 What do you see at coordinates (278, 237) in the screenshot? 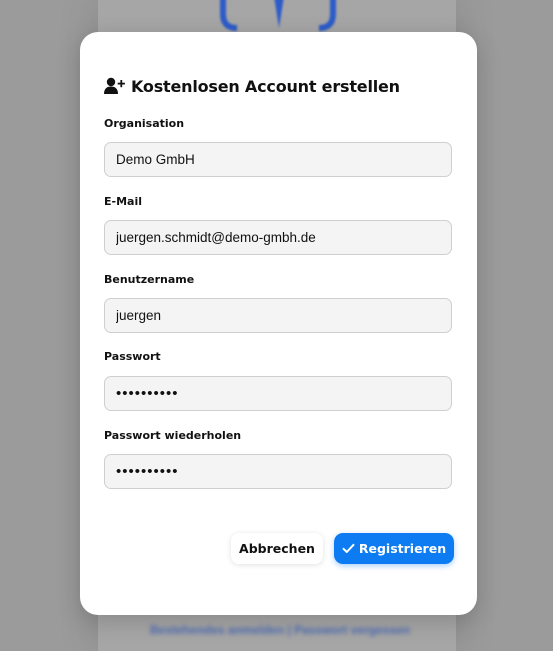
I see `email-input` at bounding box center [278, 237].